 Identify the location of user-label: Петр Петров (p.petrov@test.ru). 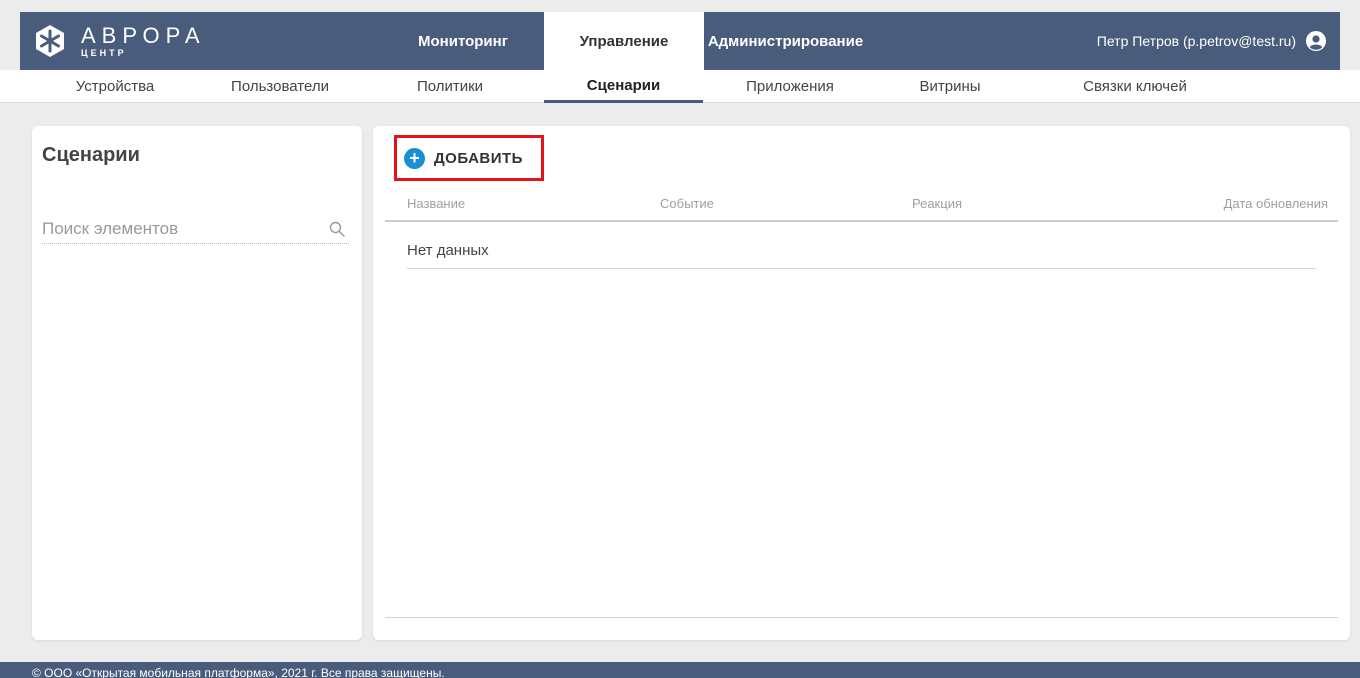
(1196, 41).